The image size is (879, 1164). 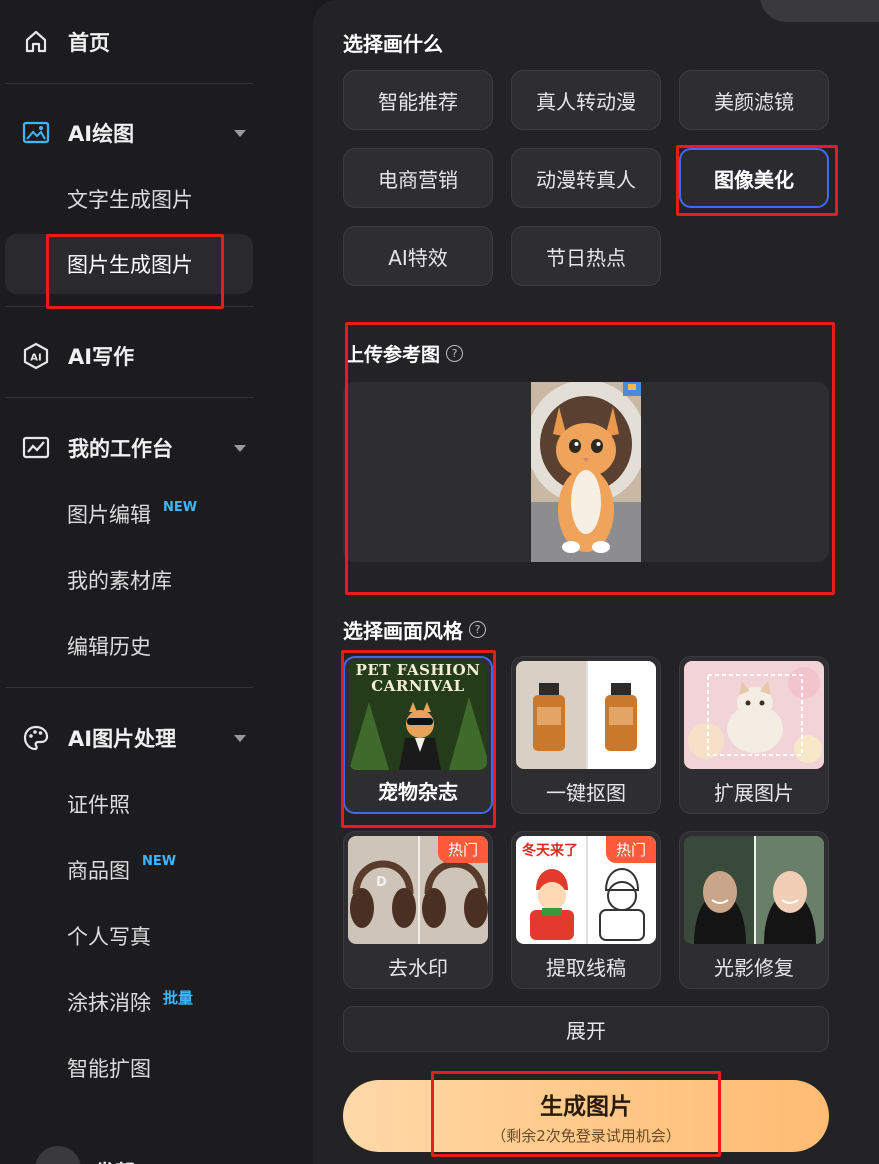 I want to click on sidebar-item-portrait: 个人写真, so click(x=129, y=936).